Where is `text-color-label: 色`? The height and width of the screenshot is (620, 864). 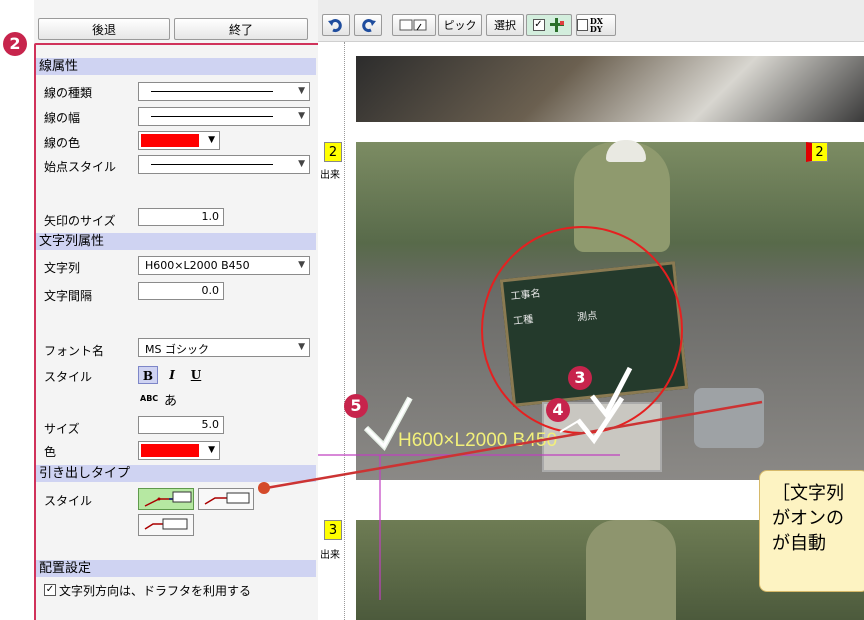
text-color-label: 色 is located at coordinates (50, 452).